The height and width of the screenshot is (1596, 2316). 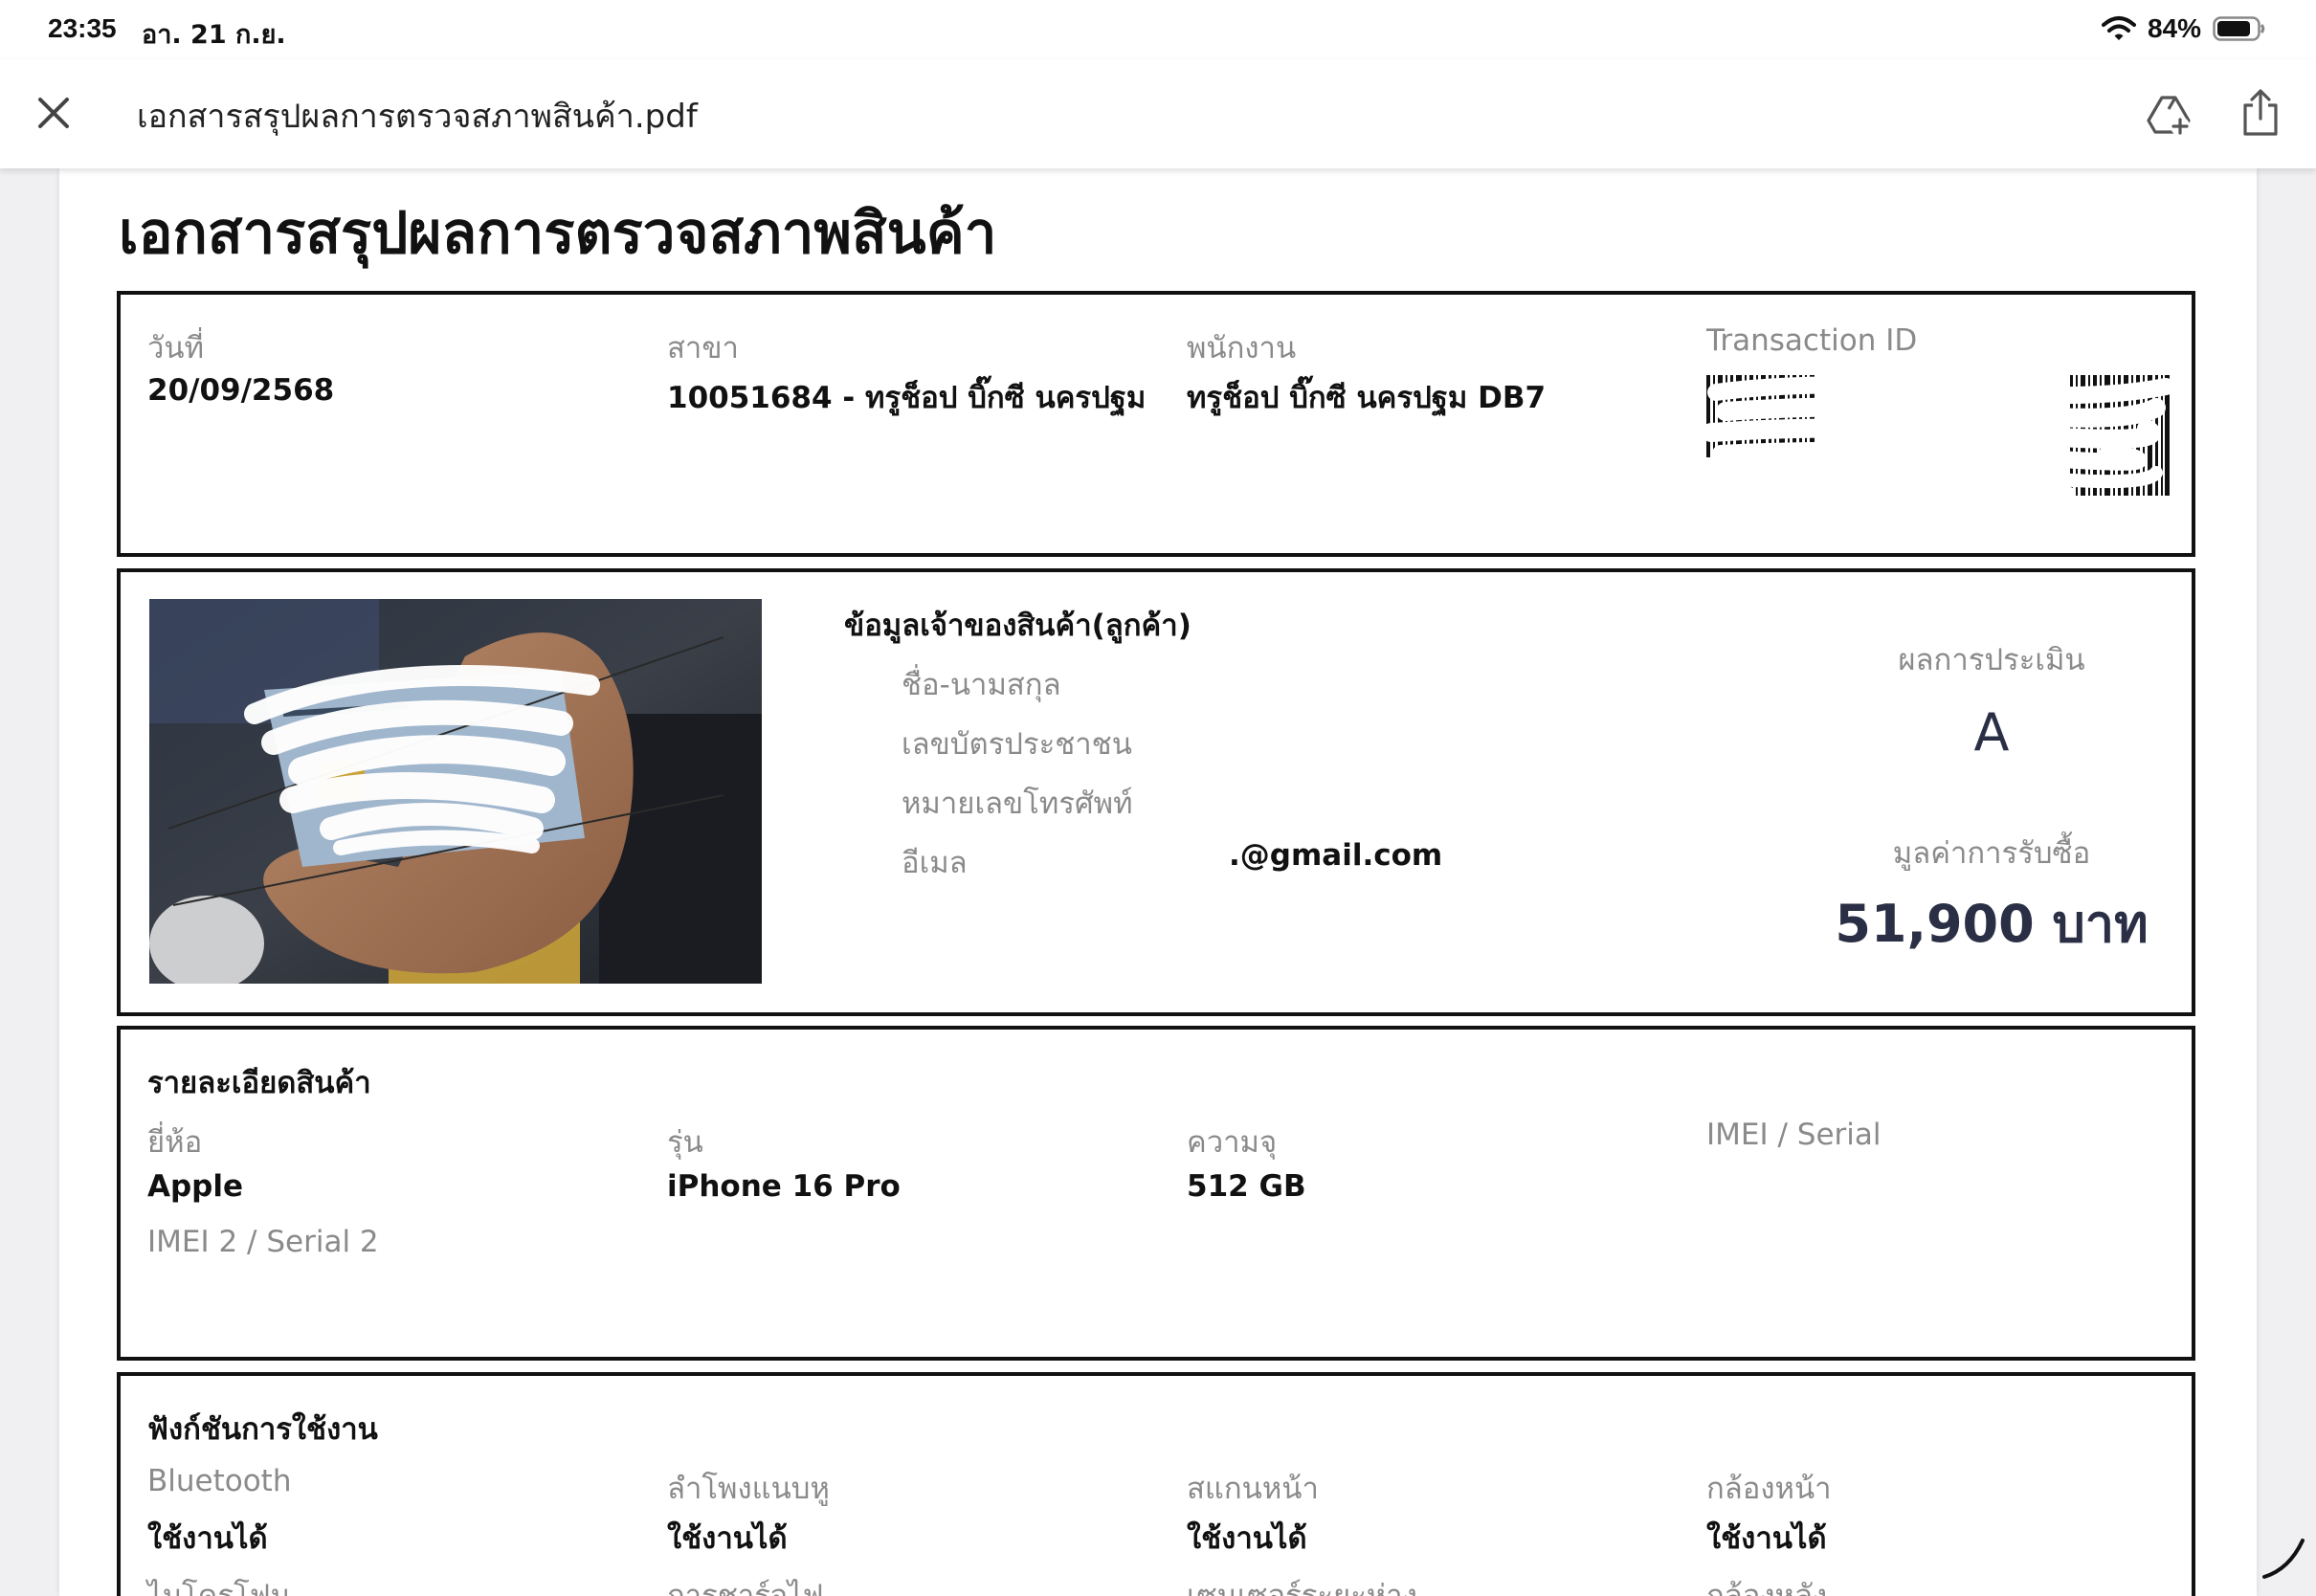 What do you see at coordinates (241, 391) in the screenshot?
I see `date-value: 20/09/2568` at bounding box center [241, 391].